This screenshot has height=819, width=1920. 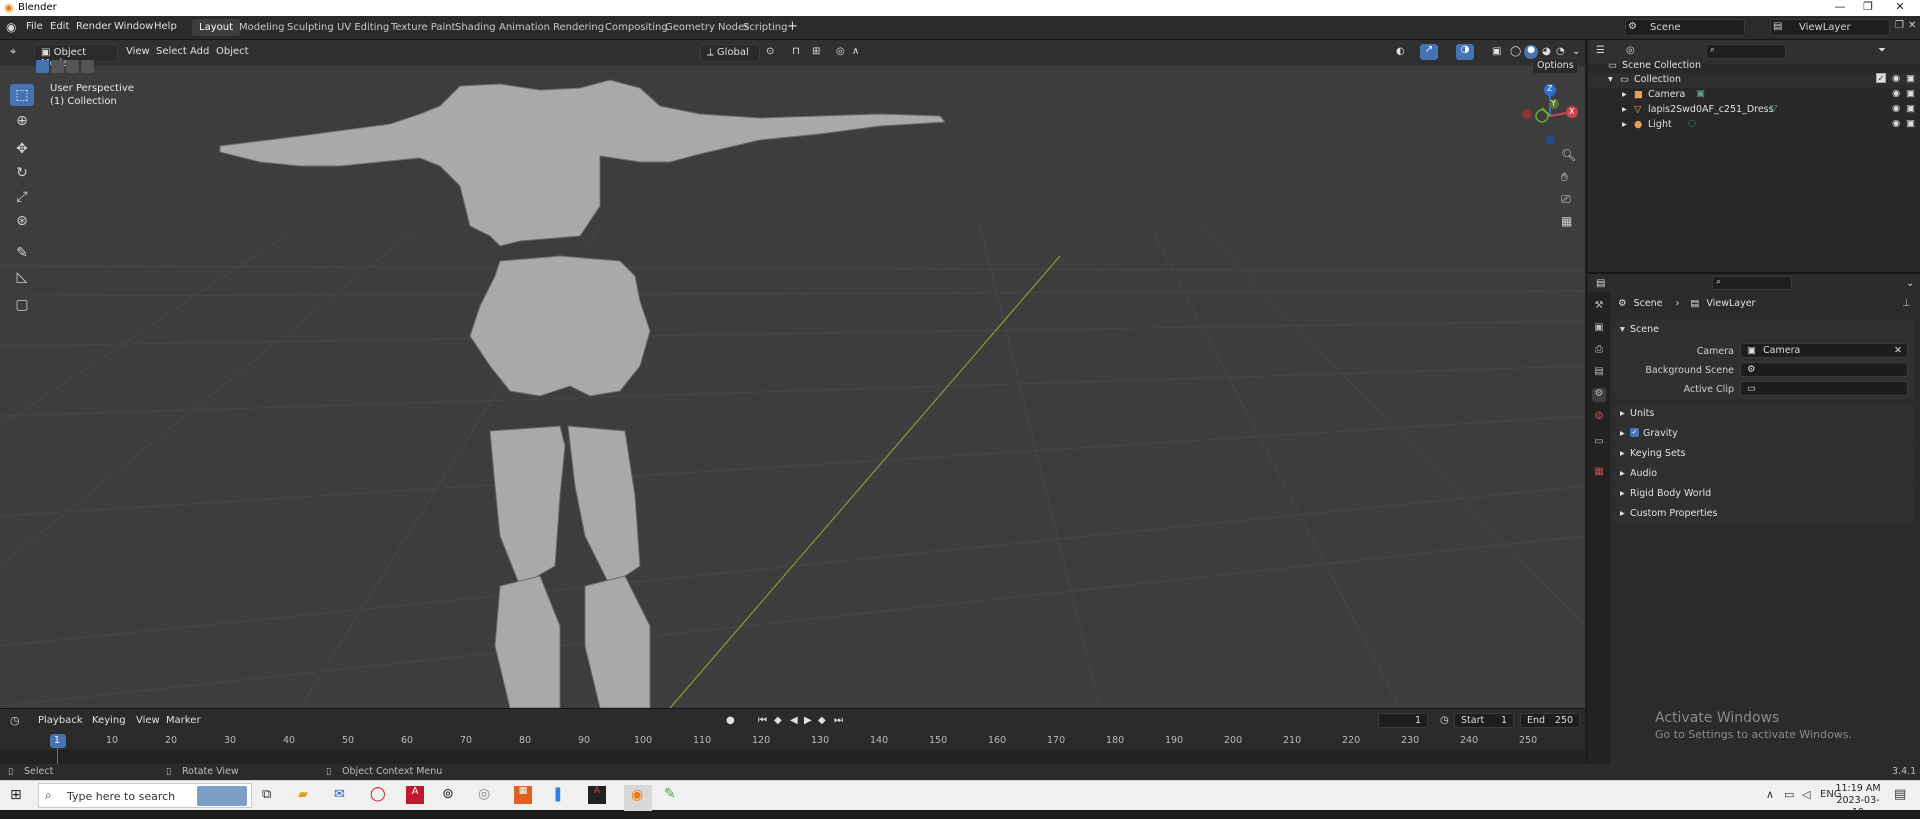 What do you see at coordinates (1882, 50) in the screenshot?
I see `filter-icon: ⏷` at bounding box center [1882, 50].